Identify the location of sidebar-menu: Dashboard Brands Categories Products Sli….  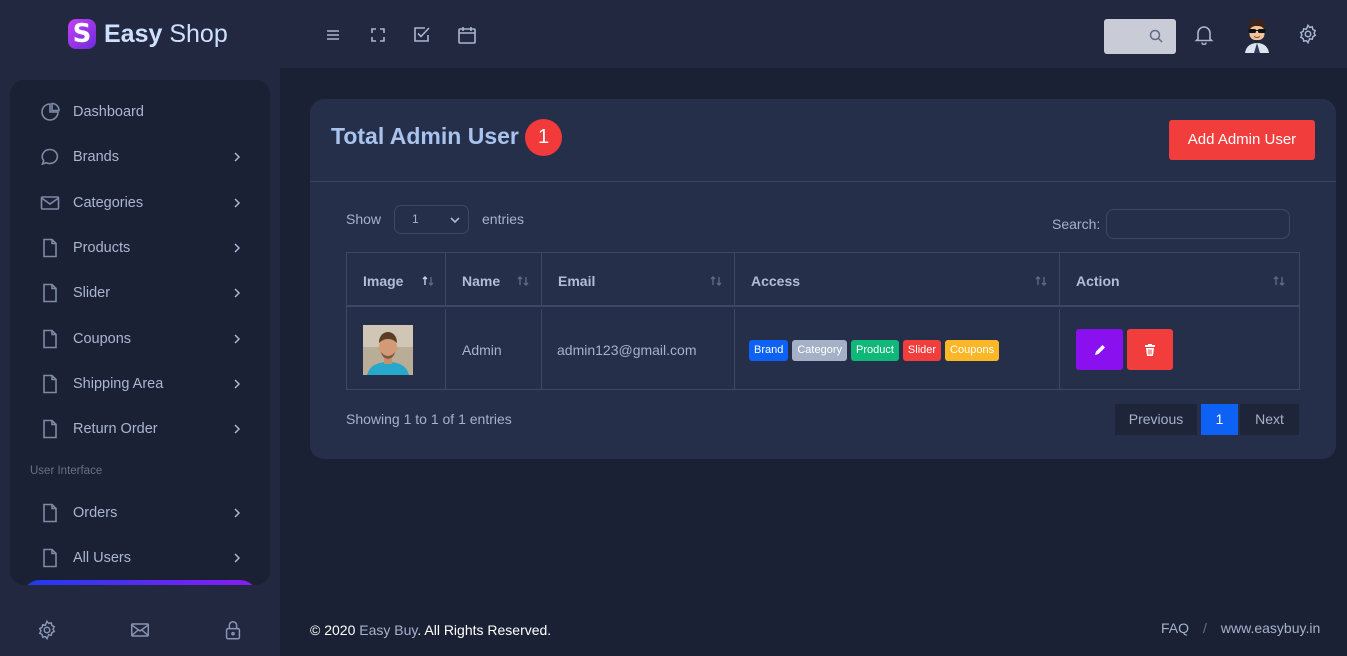
(140, 332).